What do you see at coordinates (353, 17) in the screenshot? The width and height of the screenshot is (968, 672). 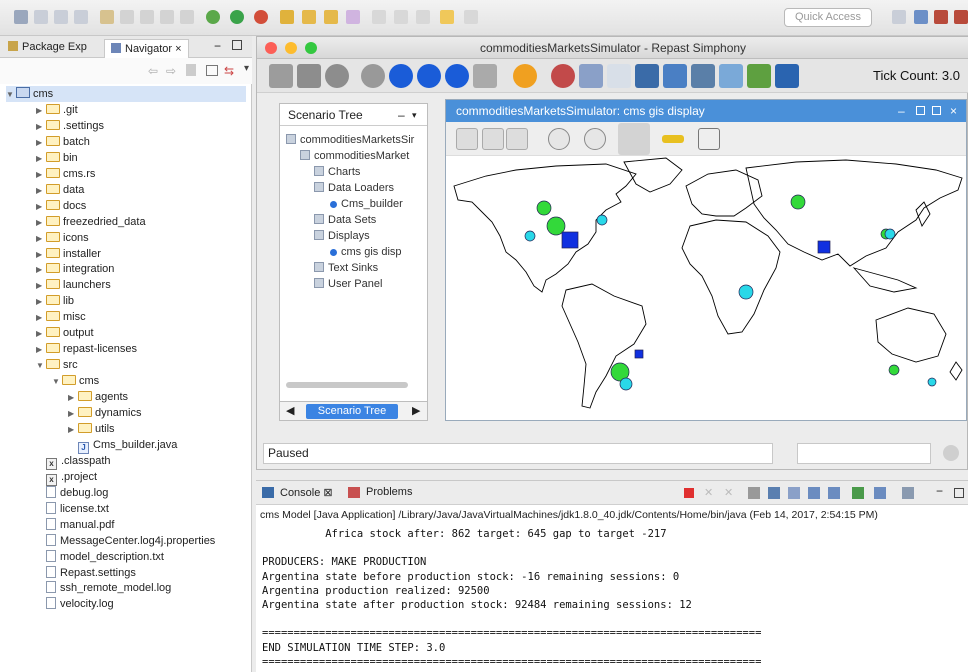 I see `edit-icon` at bounding box center [353, 17].